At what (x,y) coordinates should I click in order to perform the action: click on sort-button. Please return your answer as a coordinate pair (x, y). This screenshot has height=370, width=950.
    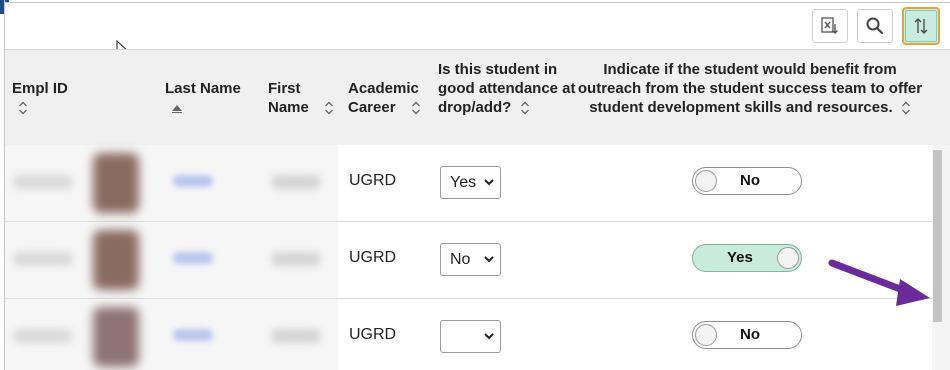
    Looking at the image, I should click on (921, 26).